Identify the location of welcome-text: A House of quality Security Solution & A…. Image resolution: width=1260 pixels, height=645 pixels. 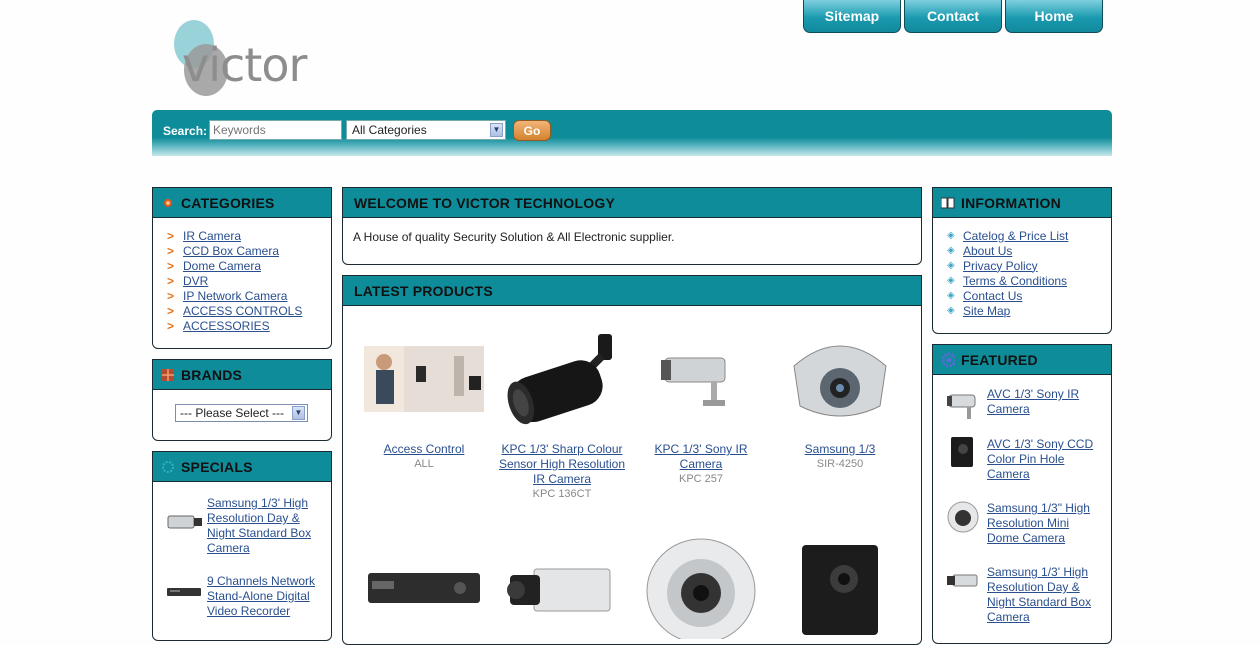
(514, 237).